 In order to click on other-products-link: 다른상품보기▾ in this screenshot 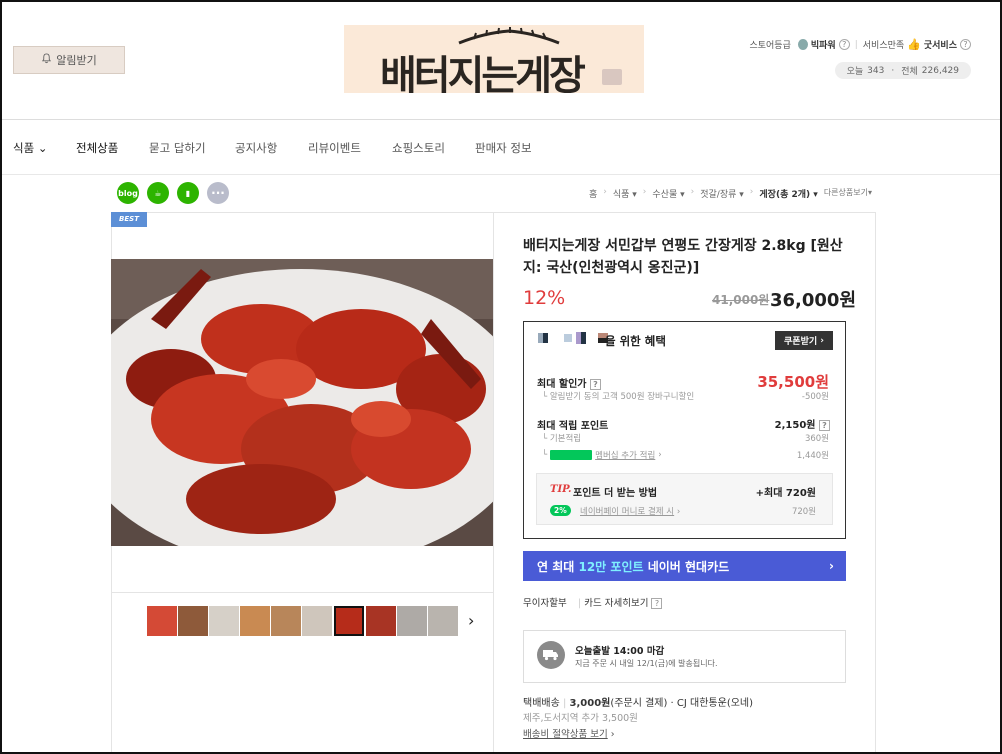, I will do `click(848, 193)`.